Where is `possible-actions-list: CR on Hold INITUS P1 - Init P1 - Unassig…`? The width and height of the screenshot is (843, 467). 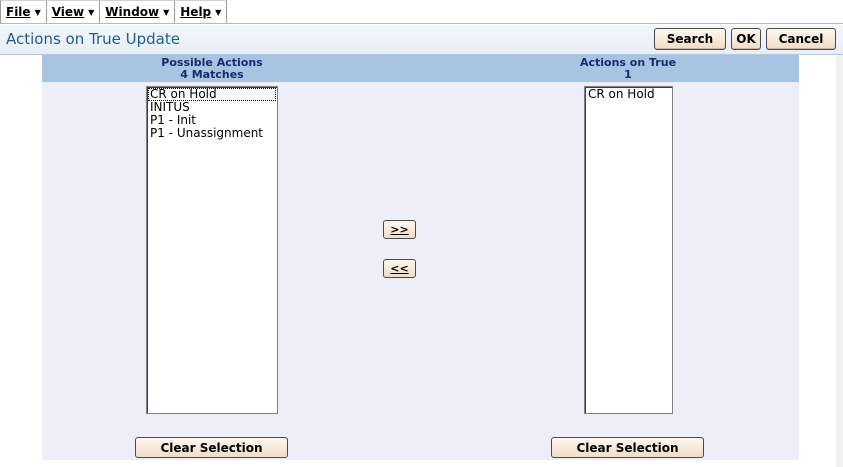
possible-actions-list: CR on Hold INITUS P1 - Init P1 - Unassig… is located at coordinates (212, 250).